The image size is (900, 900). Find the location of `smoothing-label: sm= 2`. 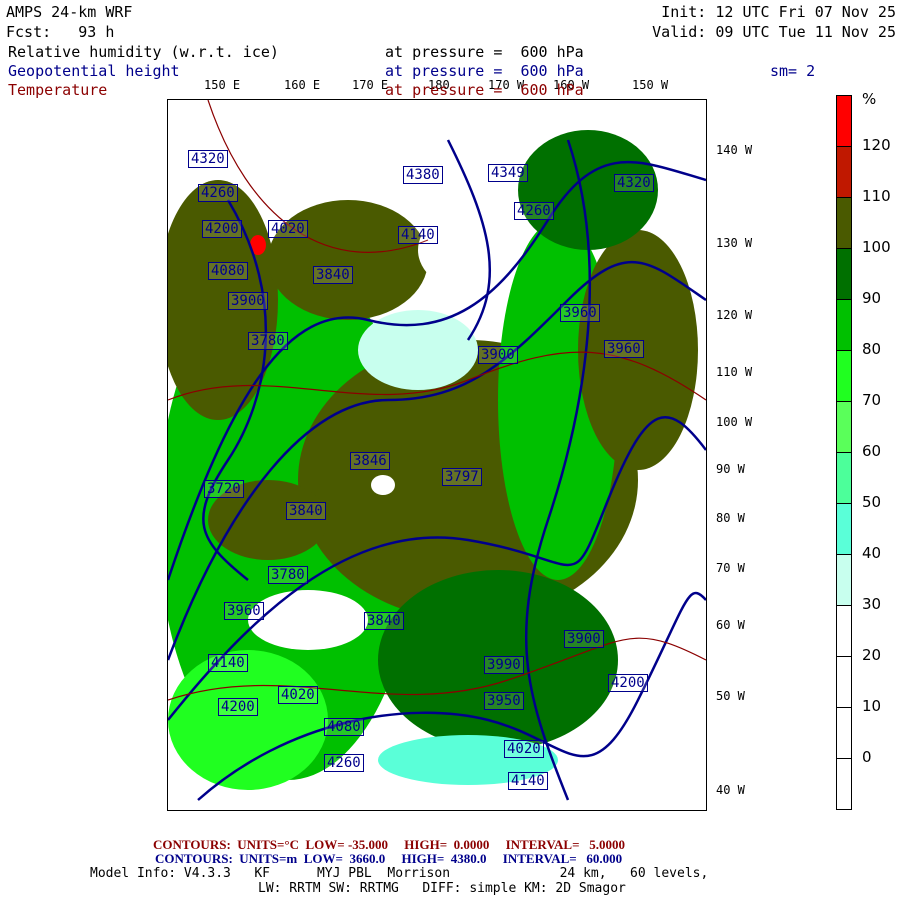

smoothing-label: sm= 2 is located at coordinates (793, 71).